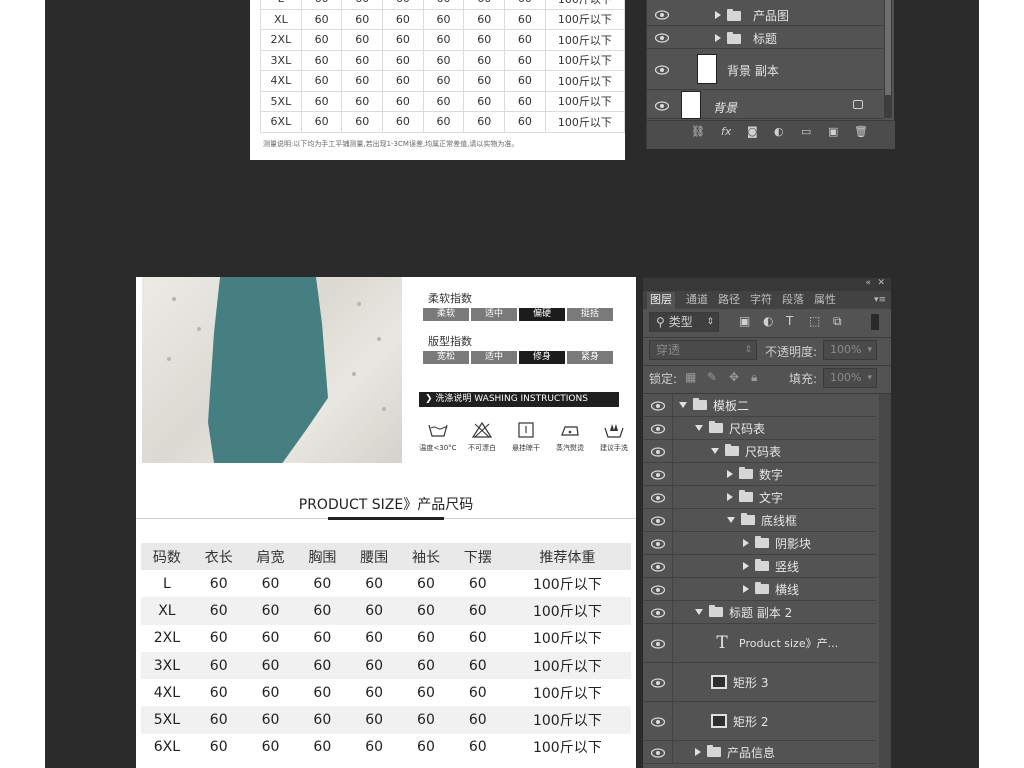  What do you see at coordinates (875, 322) in the screenshot?
I see `filter-toggle` at bounding box center [875, 322].